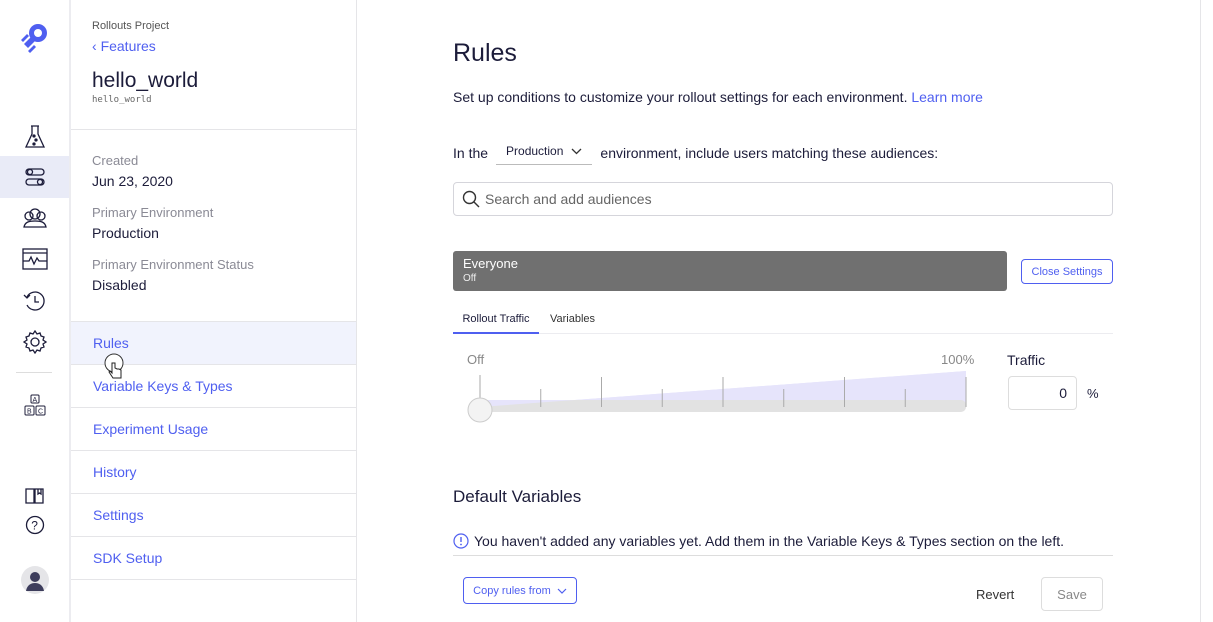 This screenshot has height=622, width=1213. I want to click on svg-text: B, so click(29, 412).